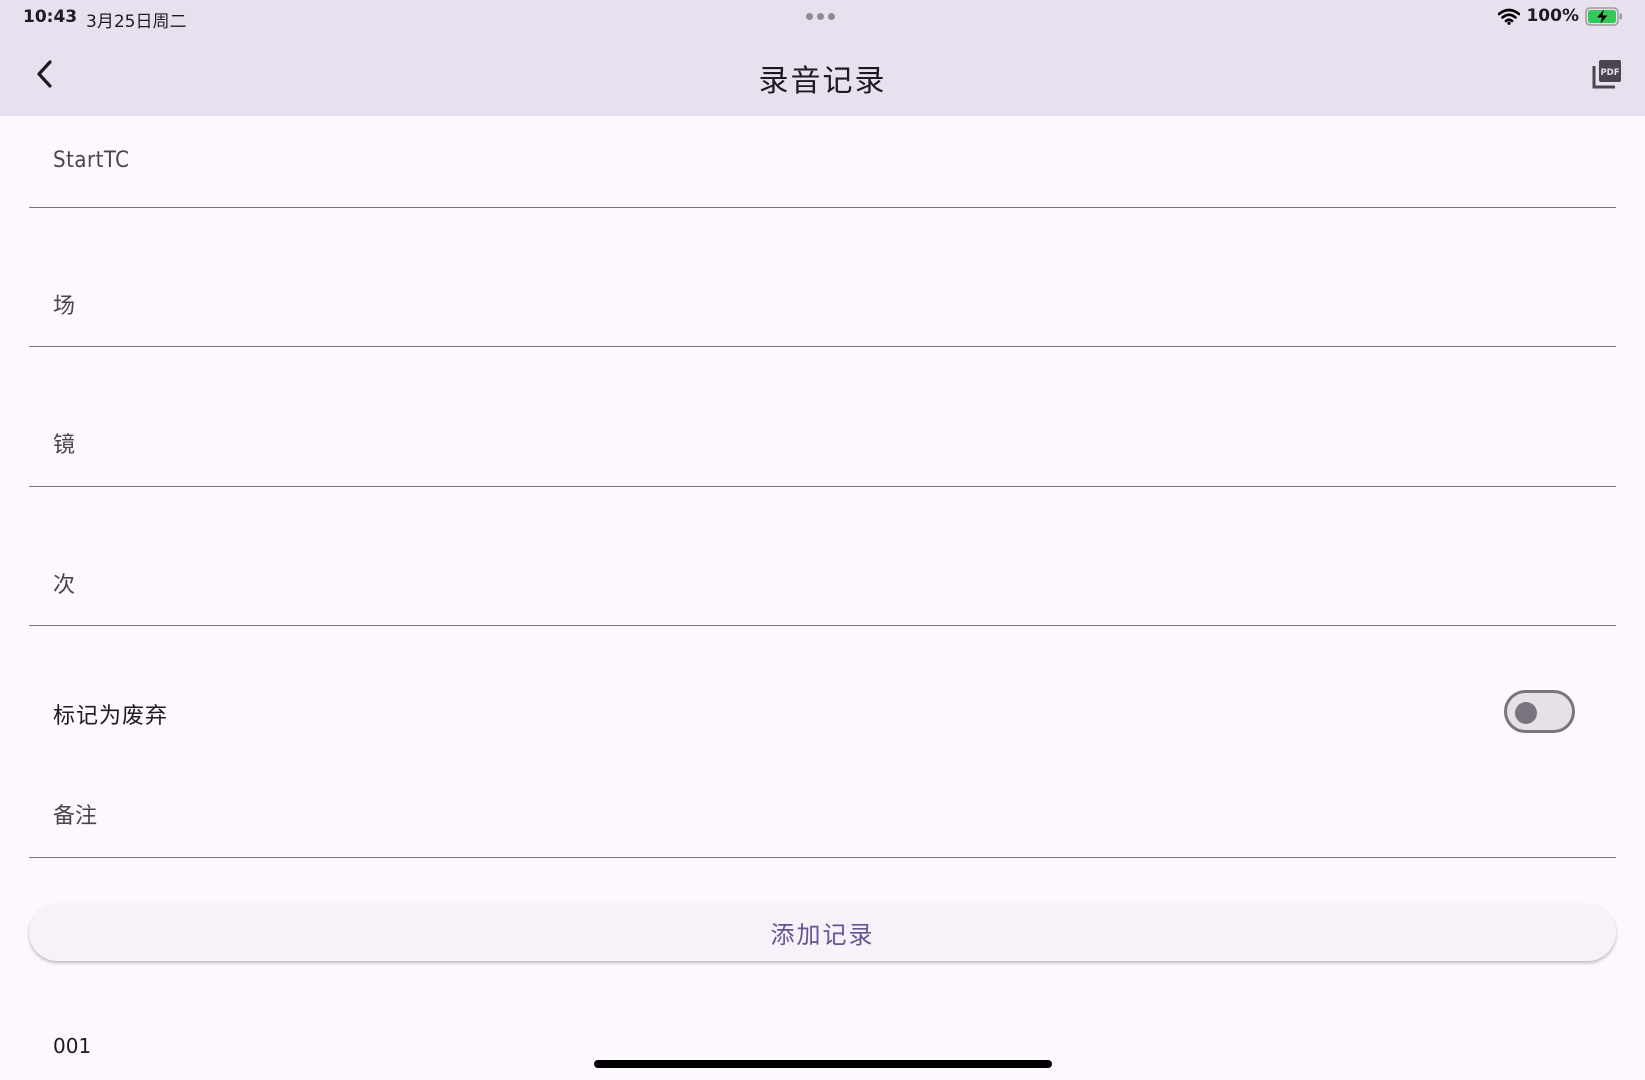 This screenshot has height=1080, width=1645. What do you see at coordinates (1526, 713) in the screenshot?
I see `toggle-knob` at bounding box center [1526, 713].